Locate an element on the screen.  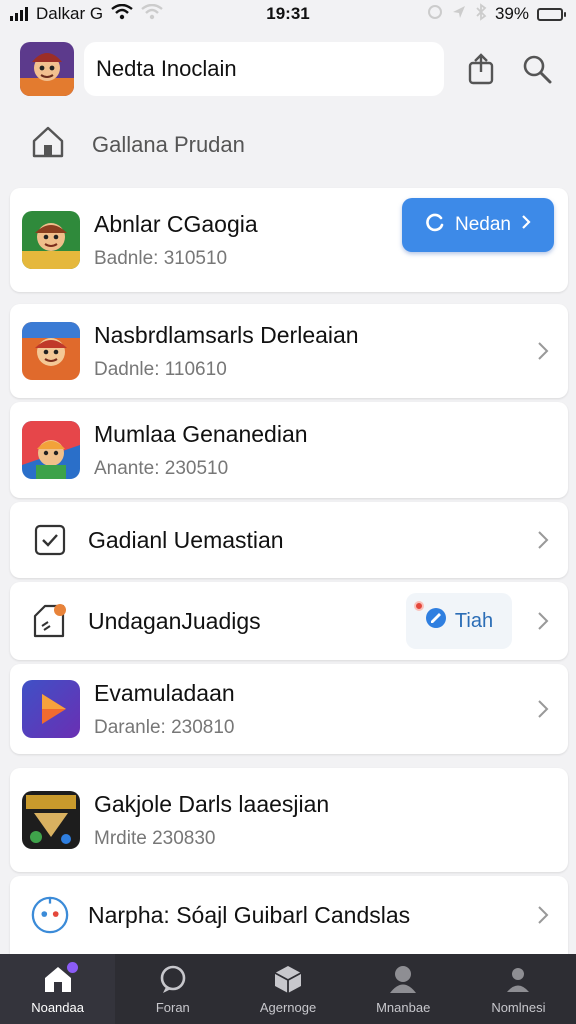
location-icon is located at coordinates (459, 14).